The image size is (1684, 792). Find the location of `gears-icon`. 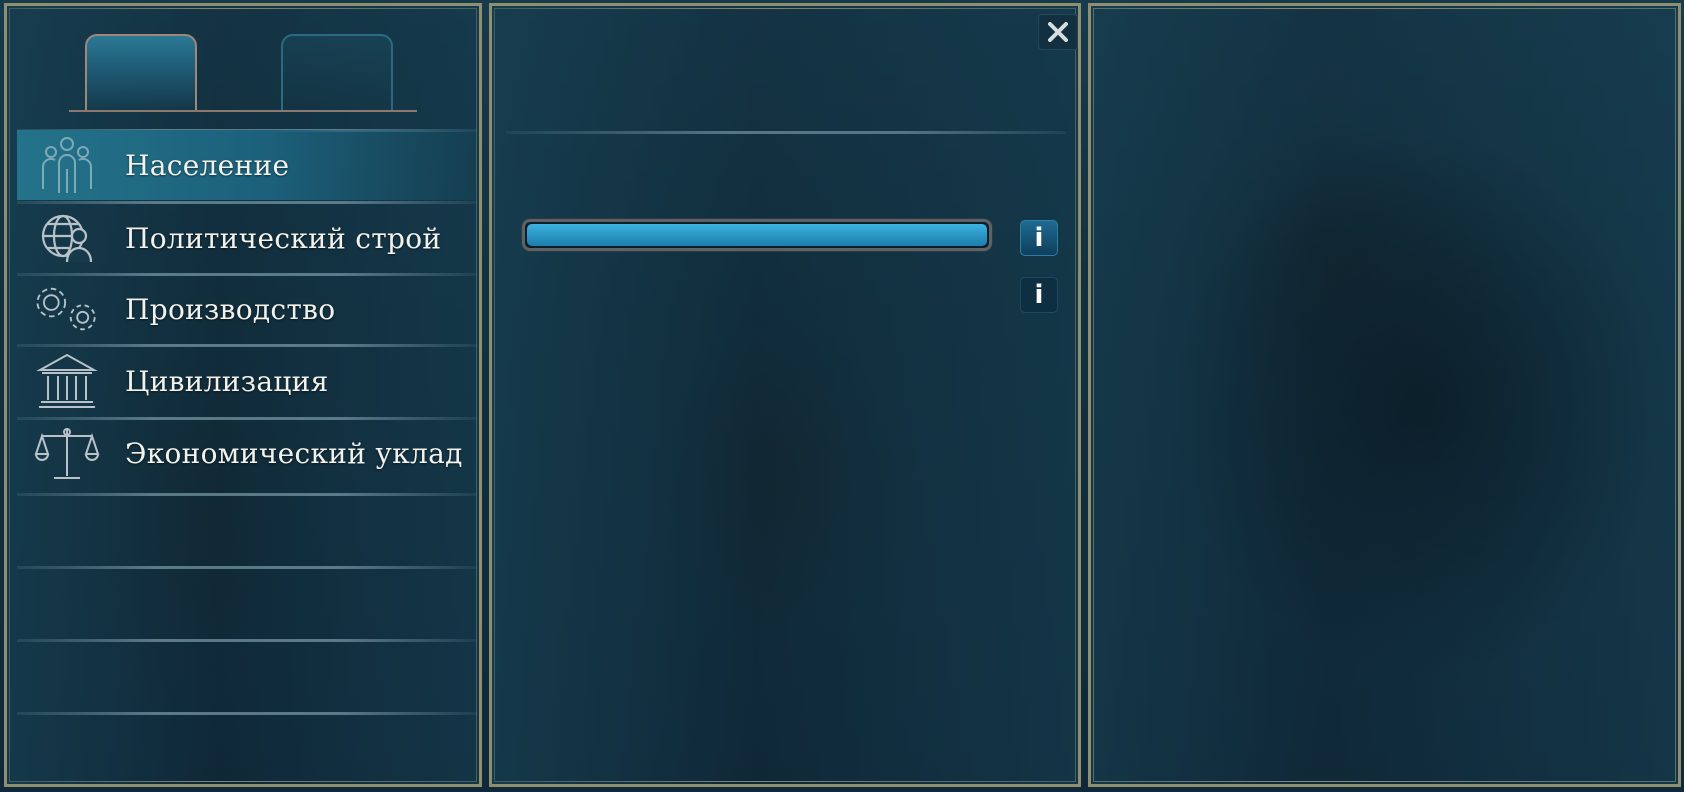

gears-icon is located at coordinates (67, 309).